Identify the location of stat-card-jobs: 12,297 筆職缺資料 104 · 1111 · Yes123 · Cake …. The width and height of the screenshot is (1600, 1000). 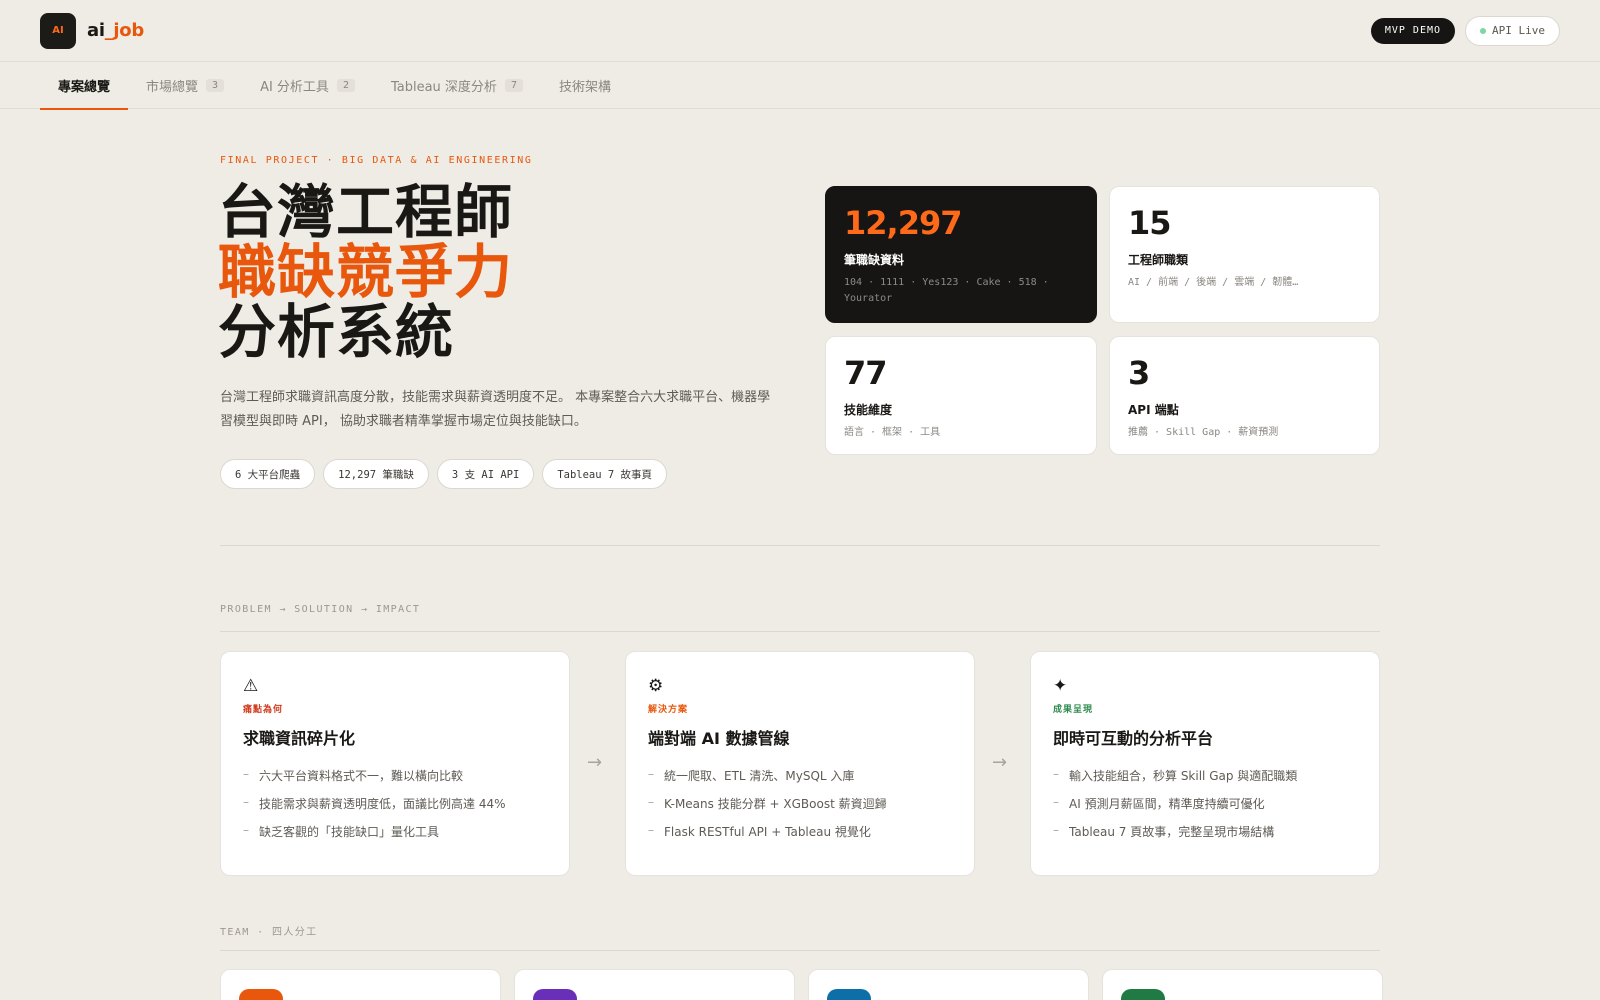
(961, 254).